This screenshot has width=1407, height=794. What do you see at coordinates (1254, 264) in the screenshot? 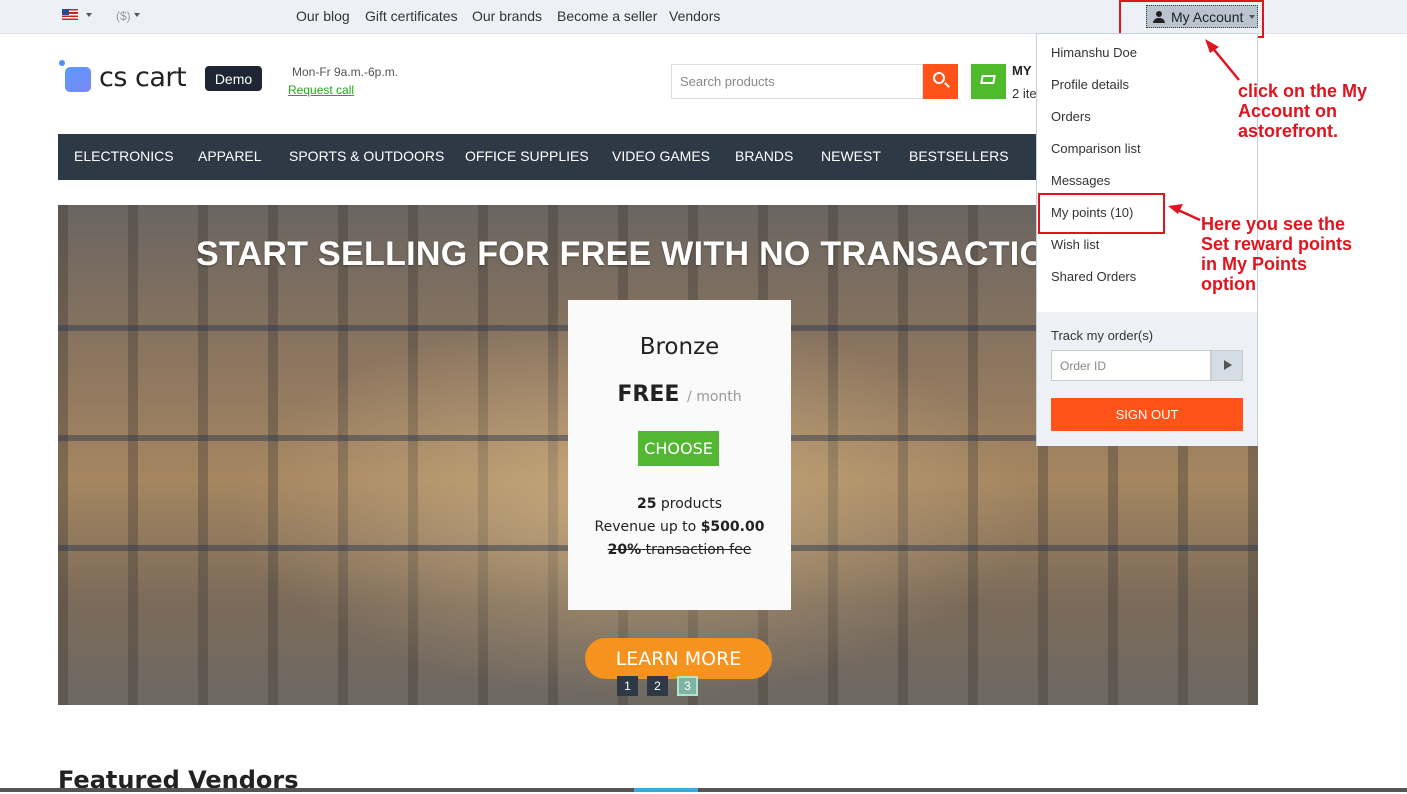
I see `annotation-line: in My Points` at bounding box center [1254, 264].